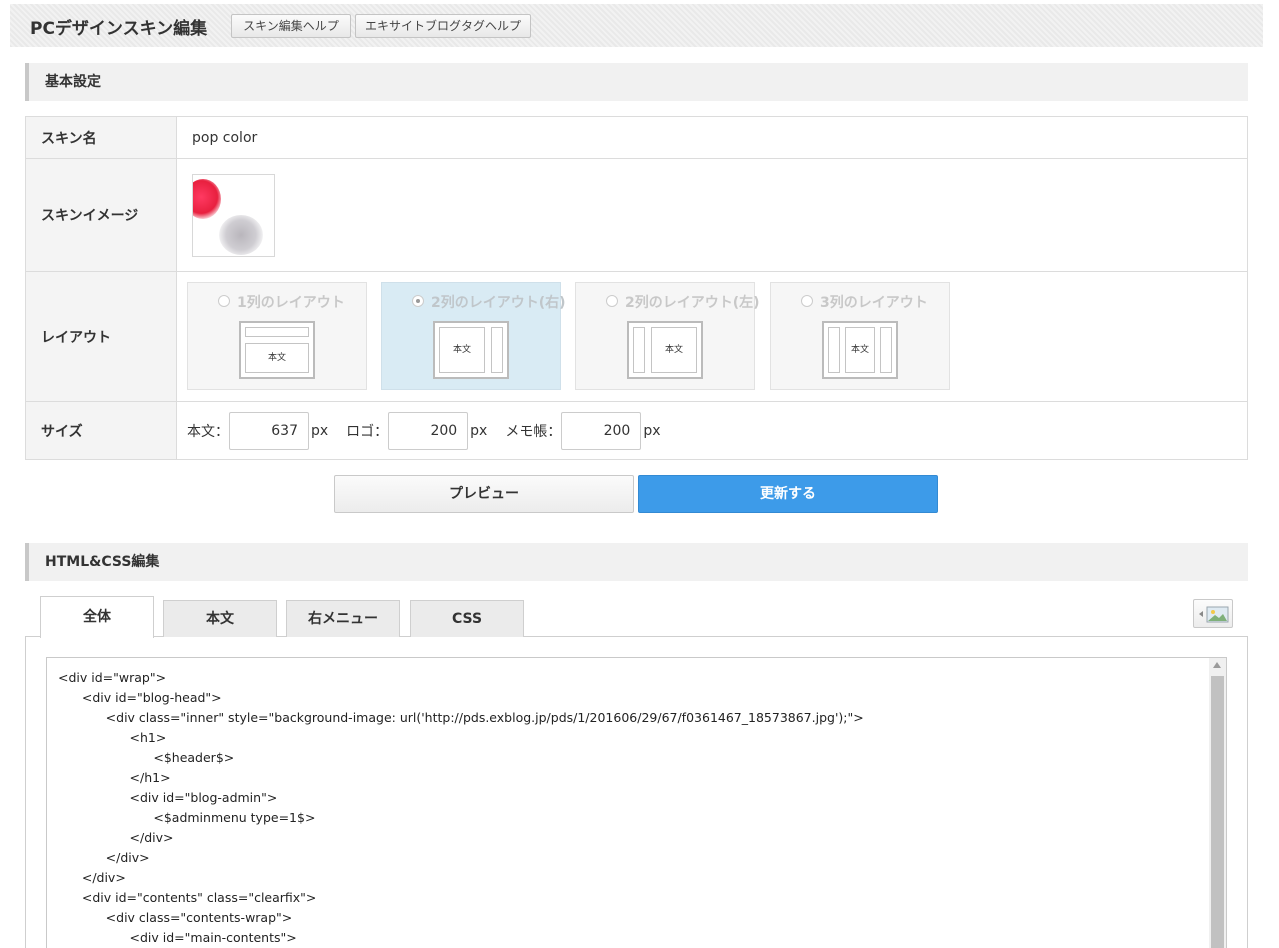  Describe the element at coordinates (269, 430) in the screenshot. I see `body-width-input` at that location.